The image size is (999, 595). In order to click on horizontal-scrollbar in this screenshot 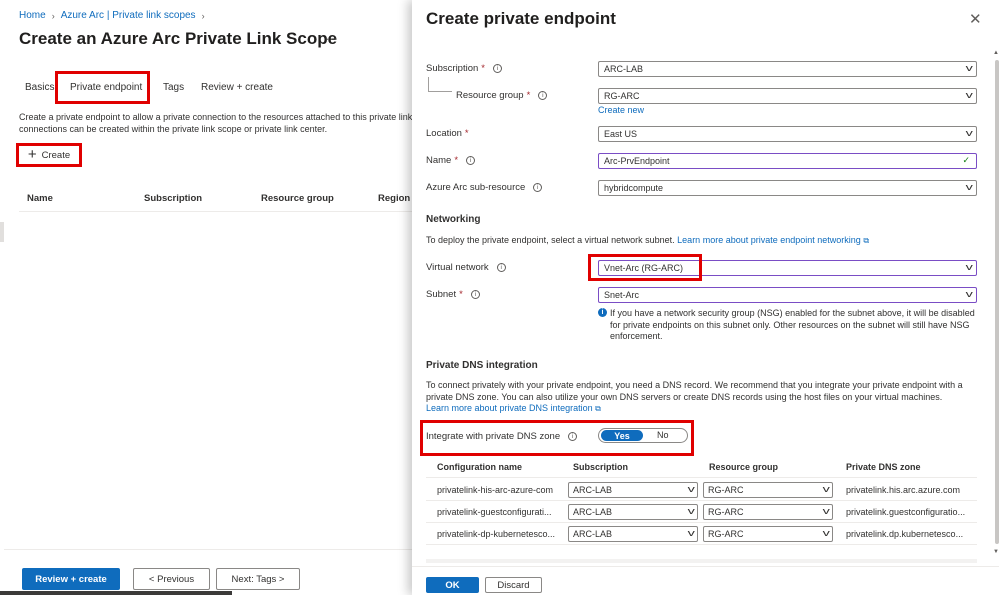, I will do `click(701, 561)`.